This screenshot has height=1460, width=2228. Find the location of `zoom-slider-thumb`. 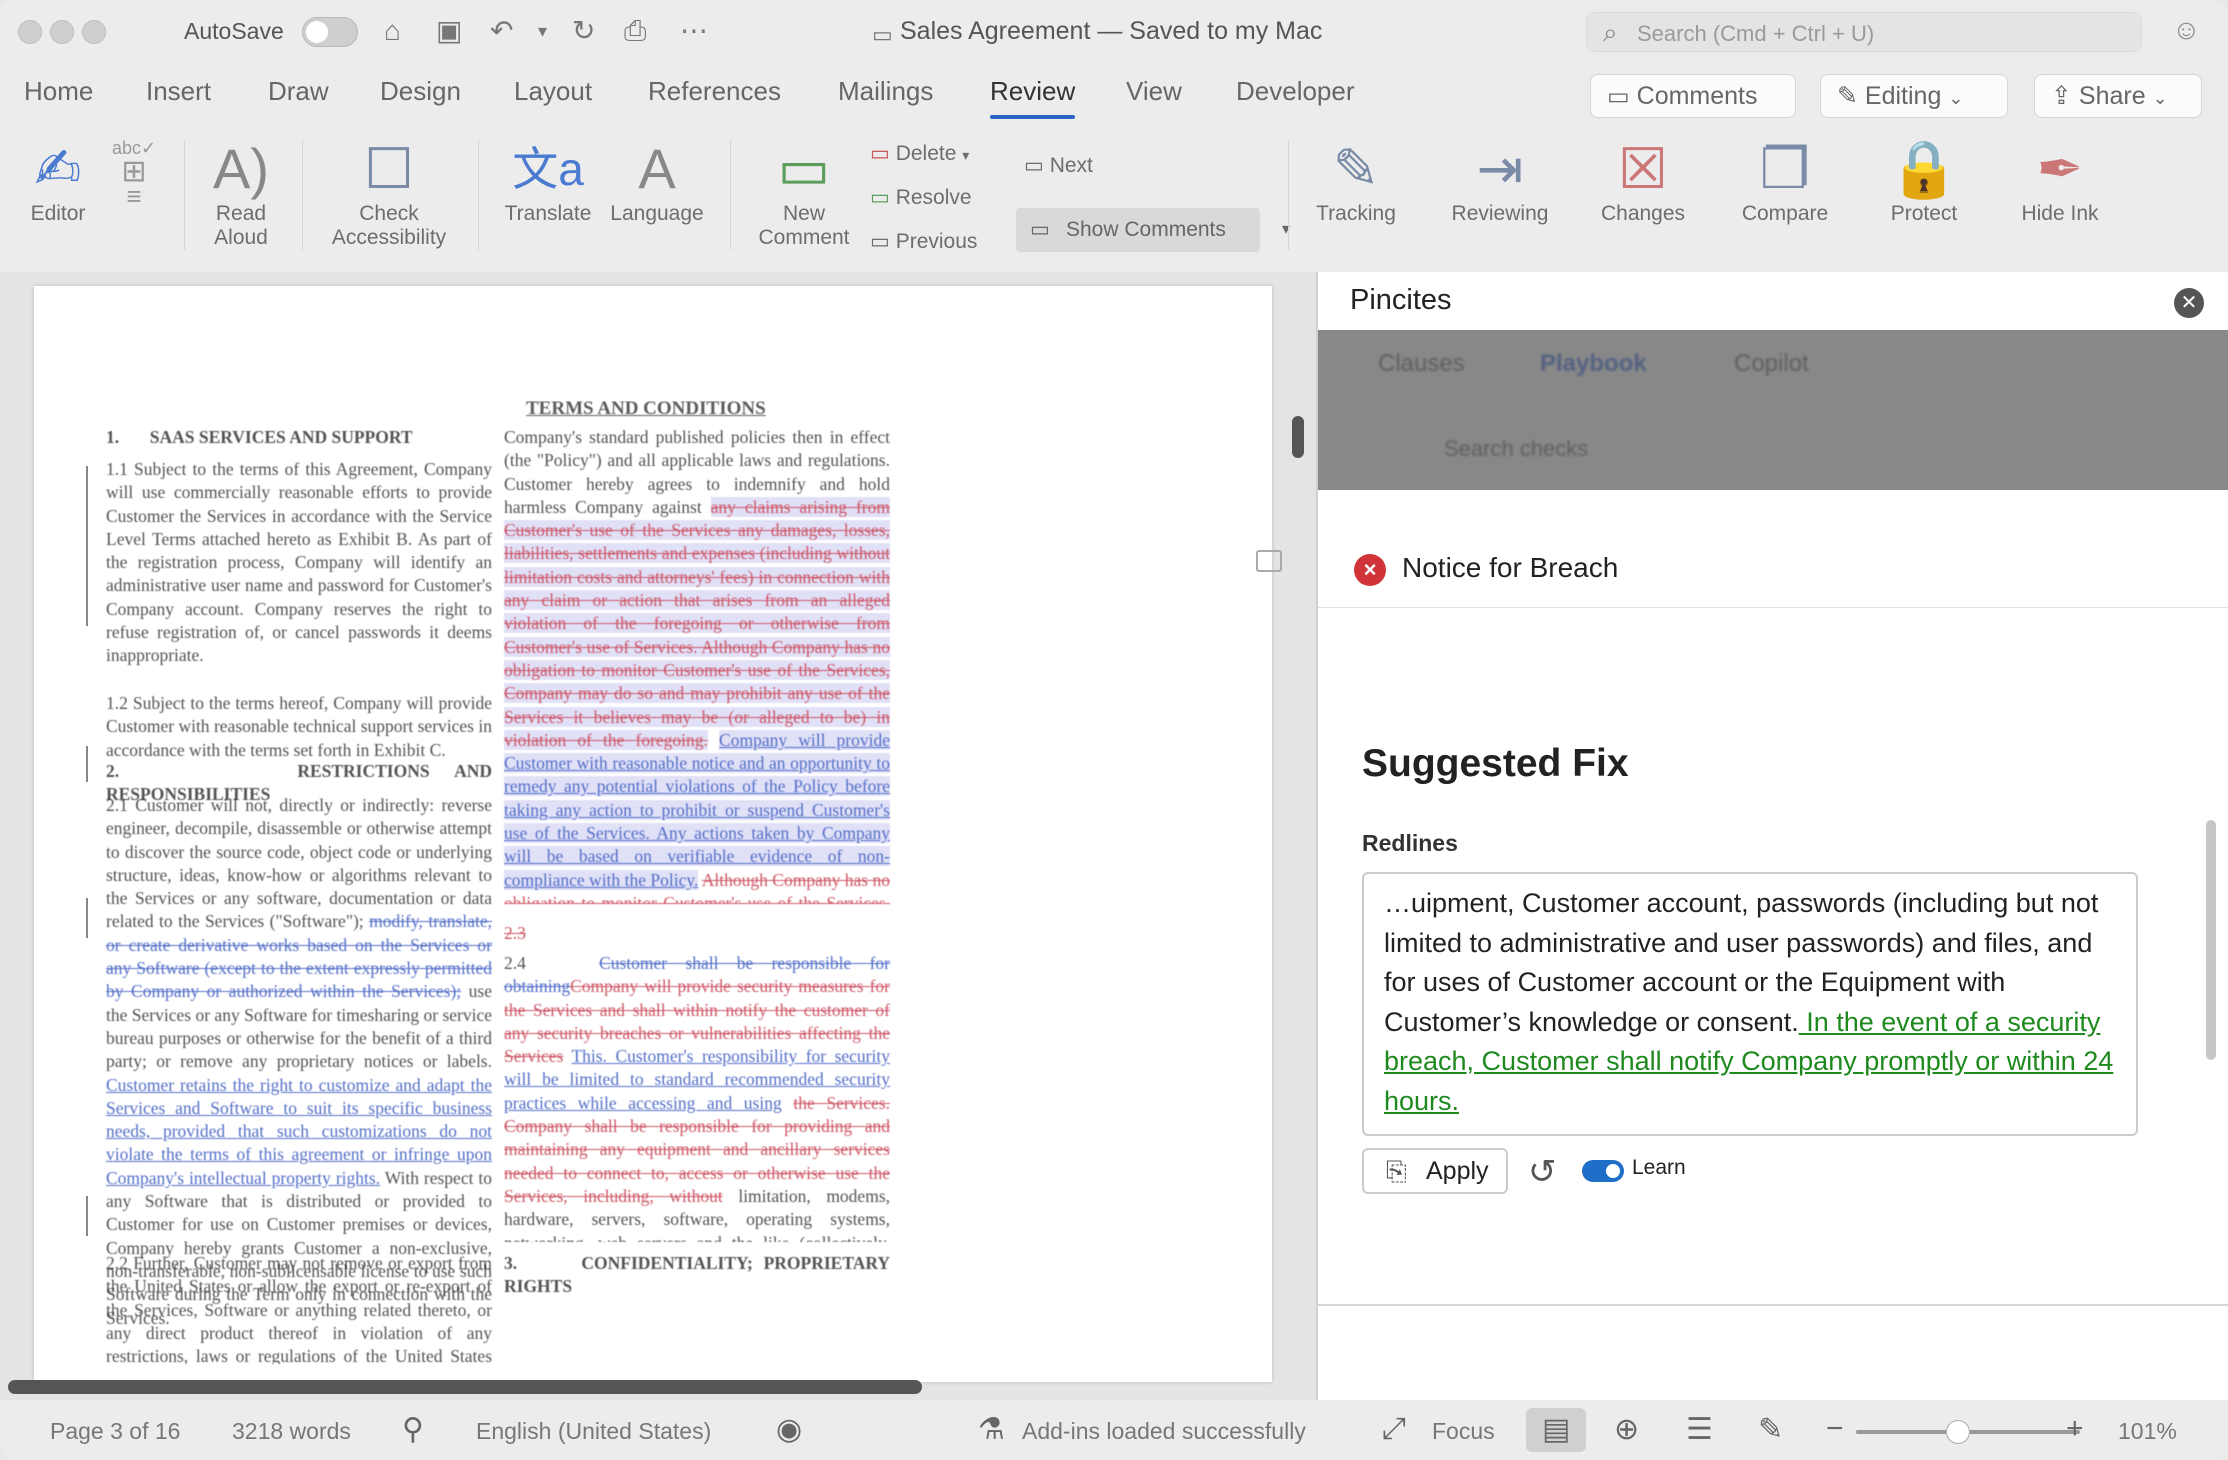

zoom-slider-thumb is located at coordinates (1958, 1432).